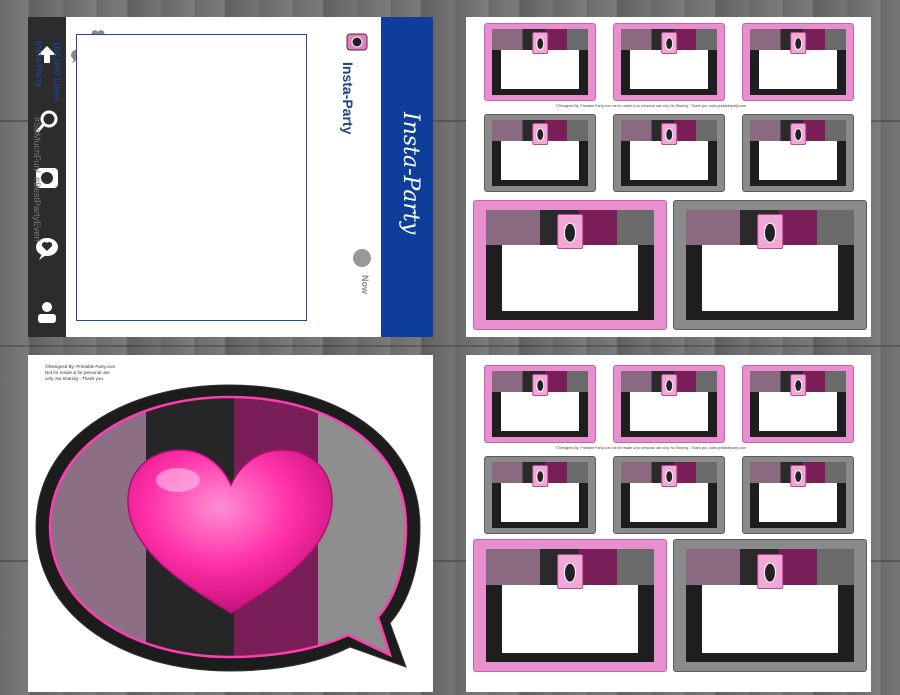 The width and height of the screenshot is (900, 695). I want to click on username-label: Insta-Party, so click(39, 64).